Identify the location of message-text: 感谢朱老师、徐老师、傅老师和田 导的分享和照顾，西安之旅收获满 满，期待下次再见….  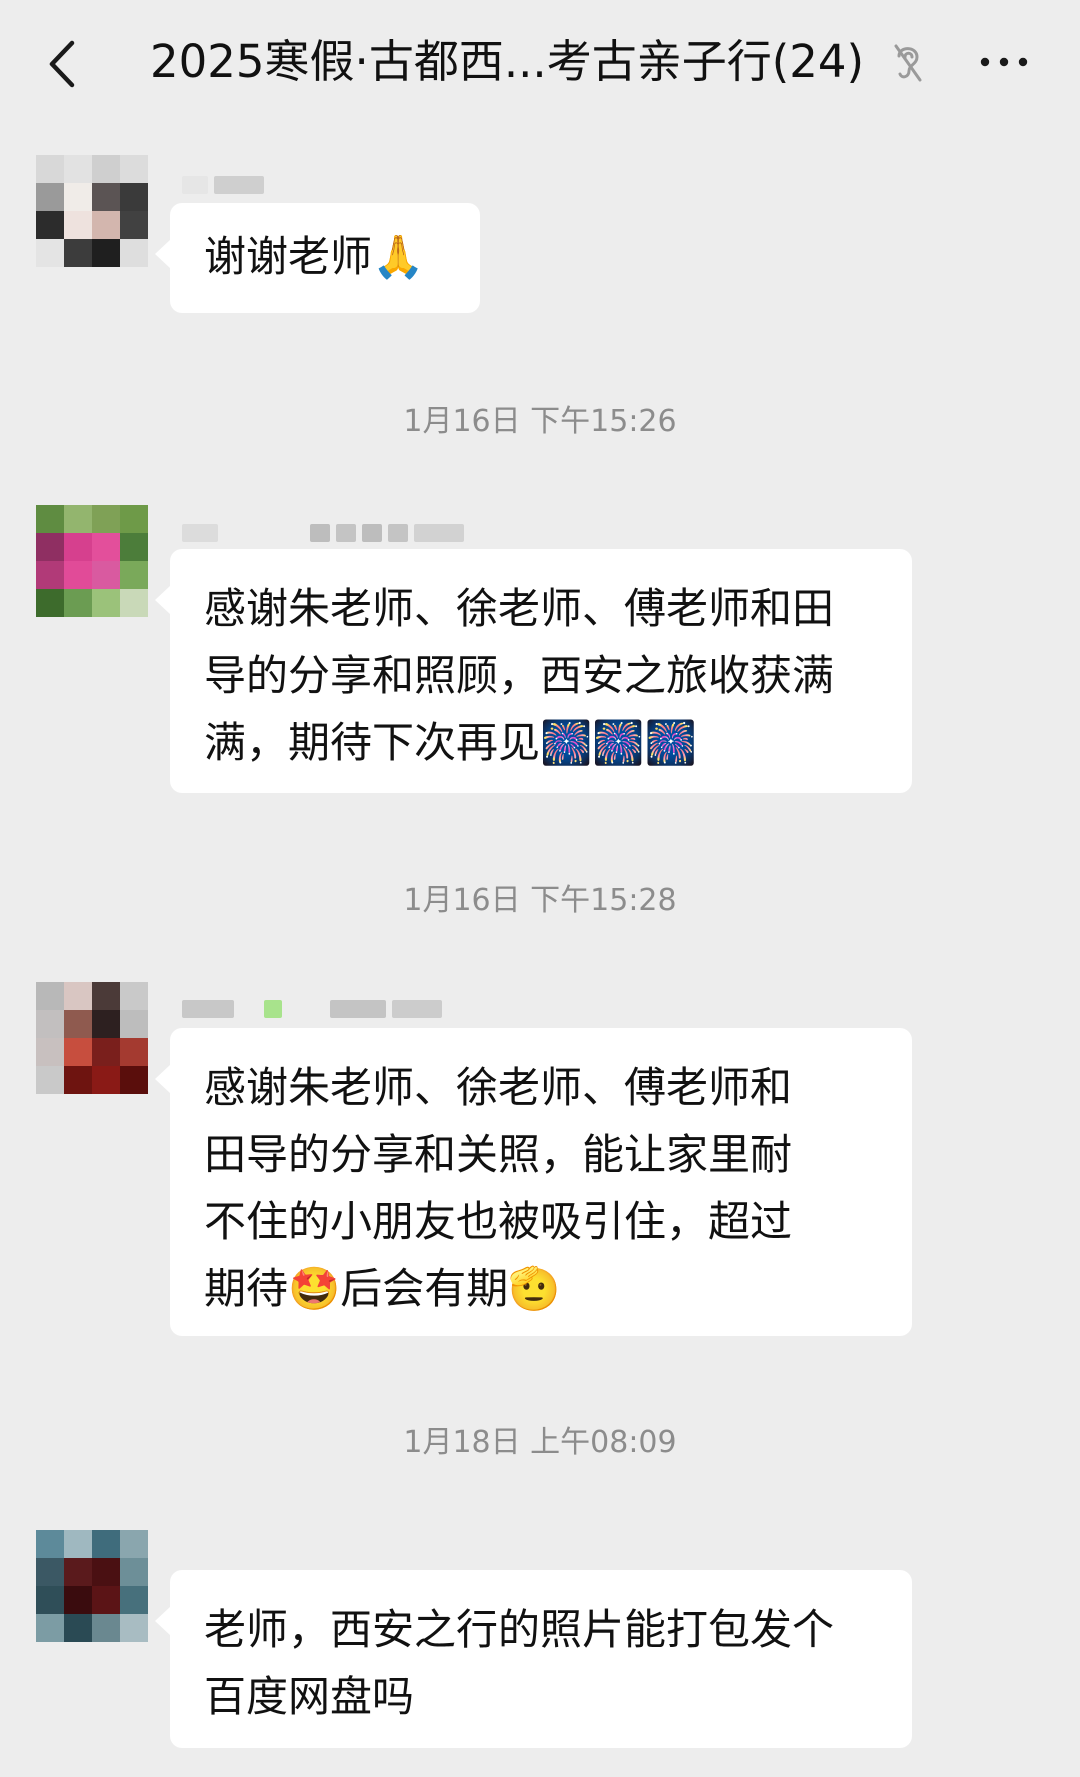
(519, 675).